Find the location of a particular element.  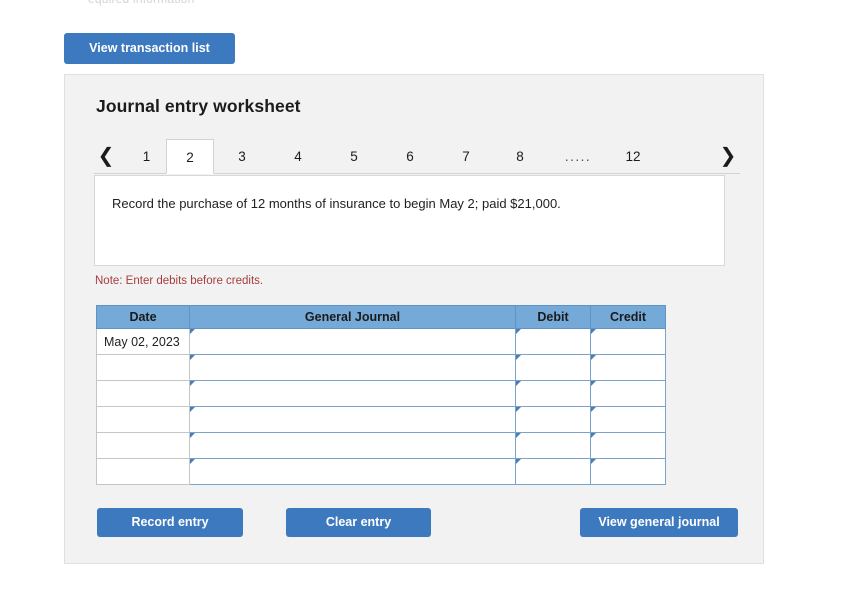

tab-3: 3 is located at coordinates (242, 156).